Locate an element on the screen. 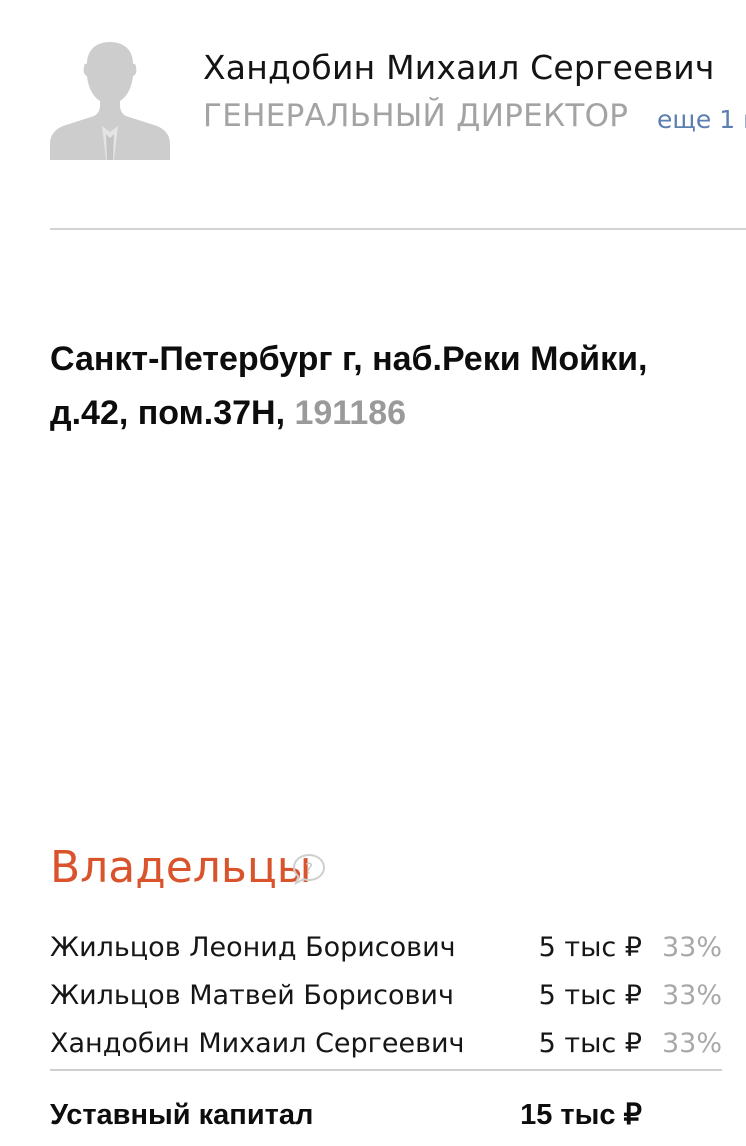 Image resolution: width=746 pixels, height=1146 pixels. capital-label: Уставный капитал is located at coordinates (182, 1115).